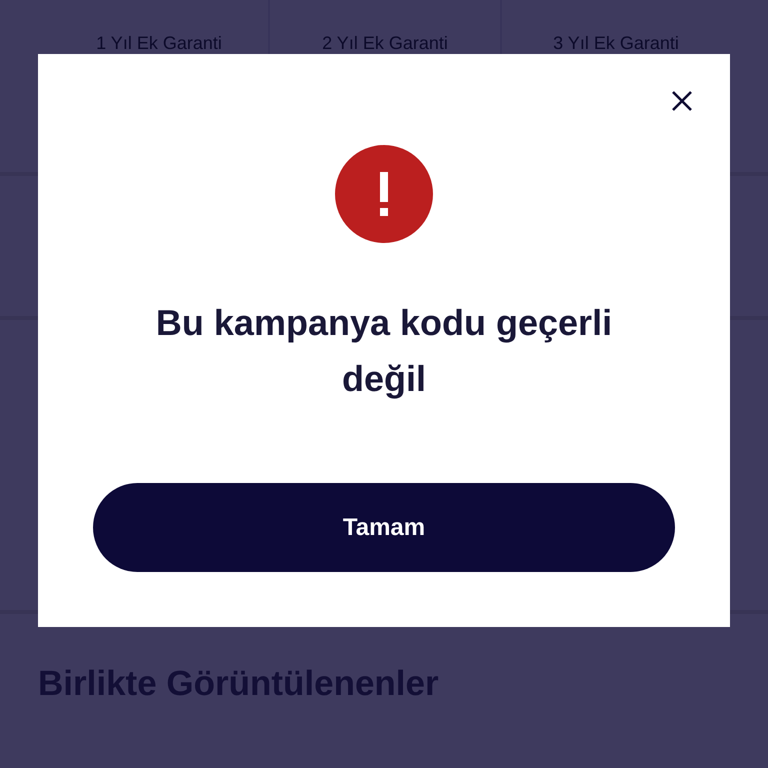 The image size is (768, 768). I want to click on error-message: Bu kampanya kodu geçerli değil, so click(384, 351).